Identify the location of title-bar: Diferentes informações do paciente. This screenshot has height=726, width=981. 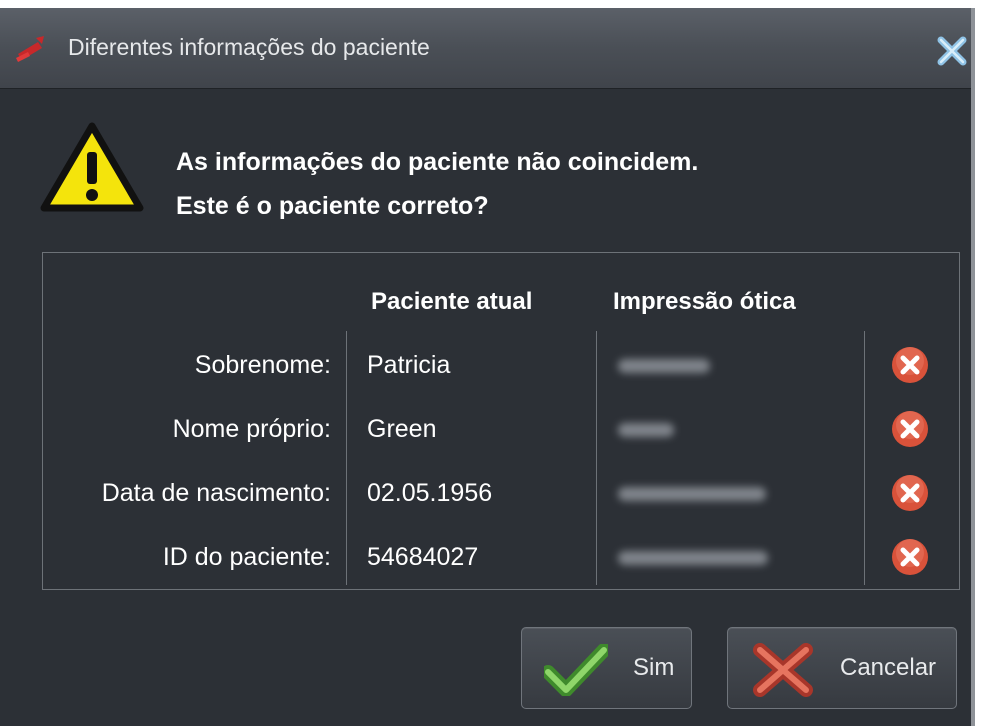
(485, 48).